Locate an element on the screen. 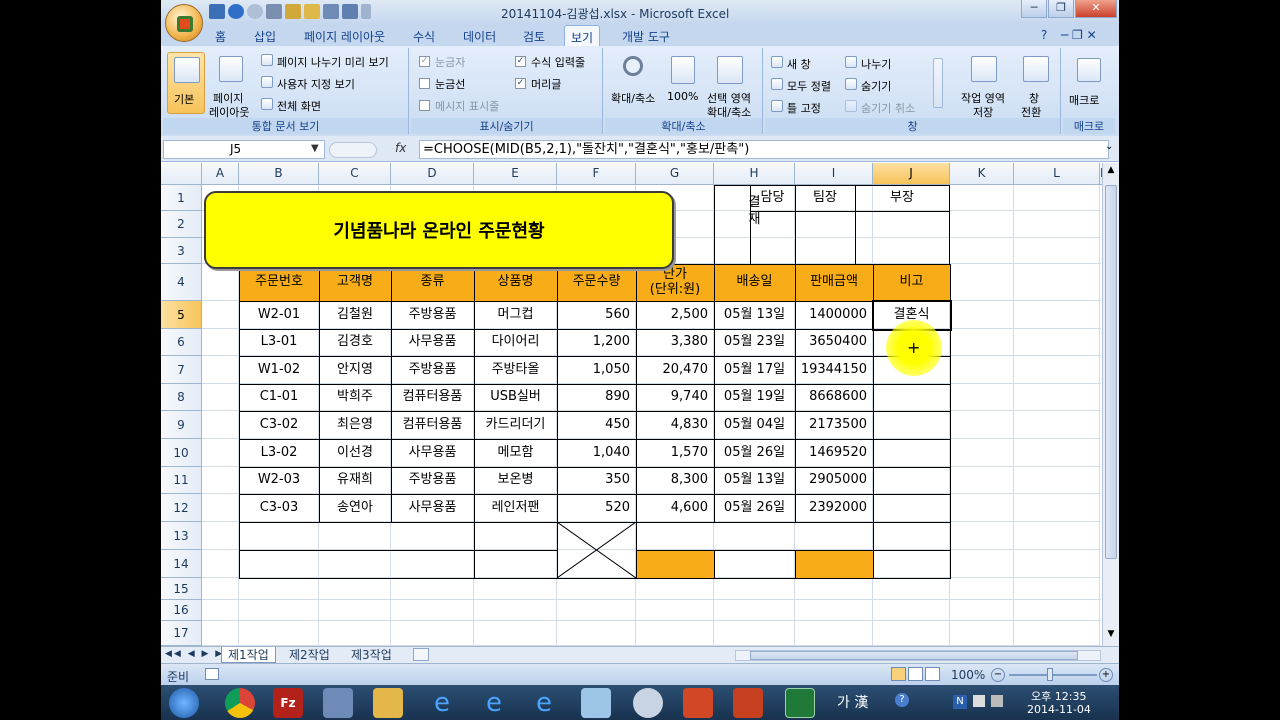 The width and height of the screenshot is (1280, 720). clock-date: 2014-11-04 is located at coordinates (1059, 709).